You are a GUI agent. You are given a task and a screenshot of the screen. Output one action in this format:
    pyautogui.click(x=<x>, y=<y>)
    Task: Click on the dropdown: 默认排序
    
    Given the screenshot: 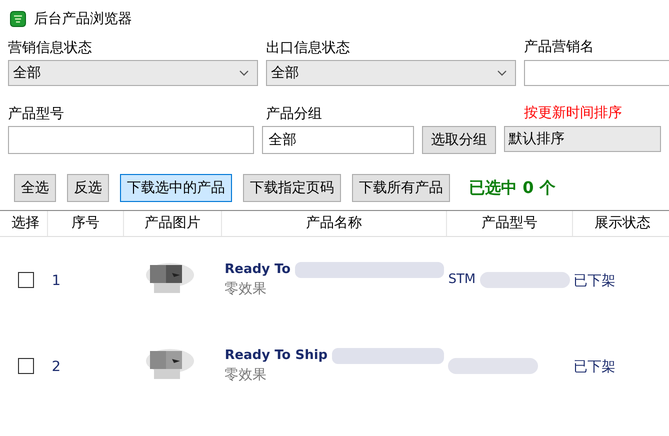 What is the action you would take?
    pyautogui.click(x=582, y=139)
    